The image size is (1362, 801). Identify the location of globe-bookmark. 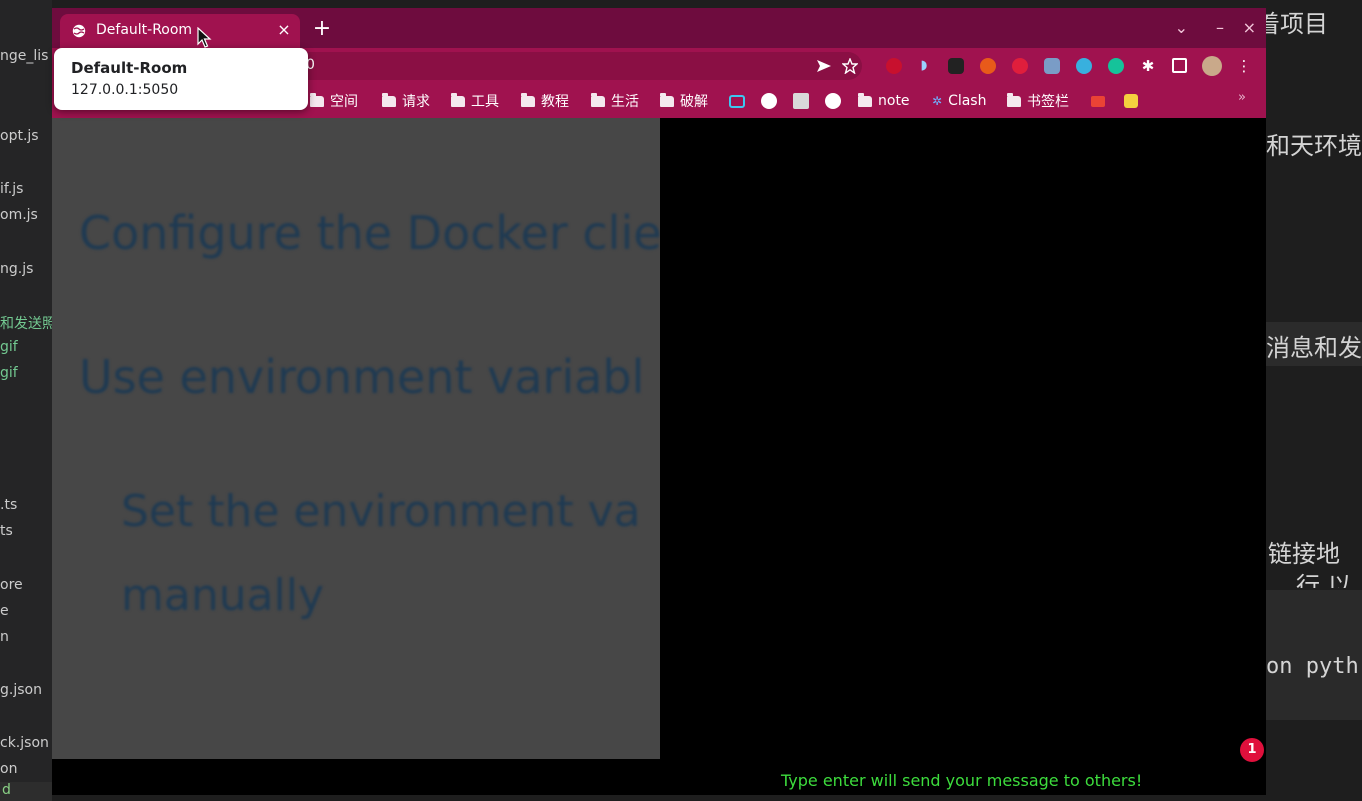
(833, 101).